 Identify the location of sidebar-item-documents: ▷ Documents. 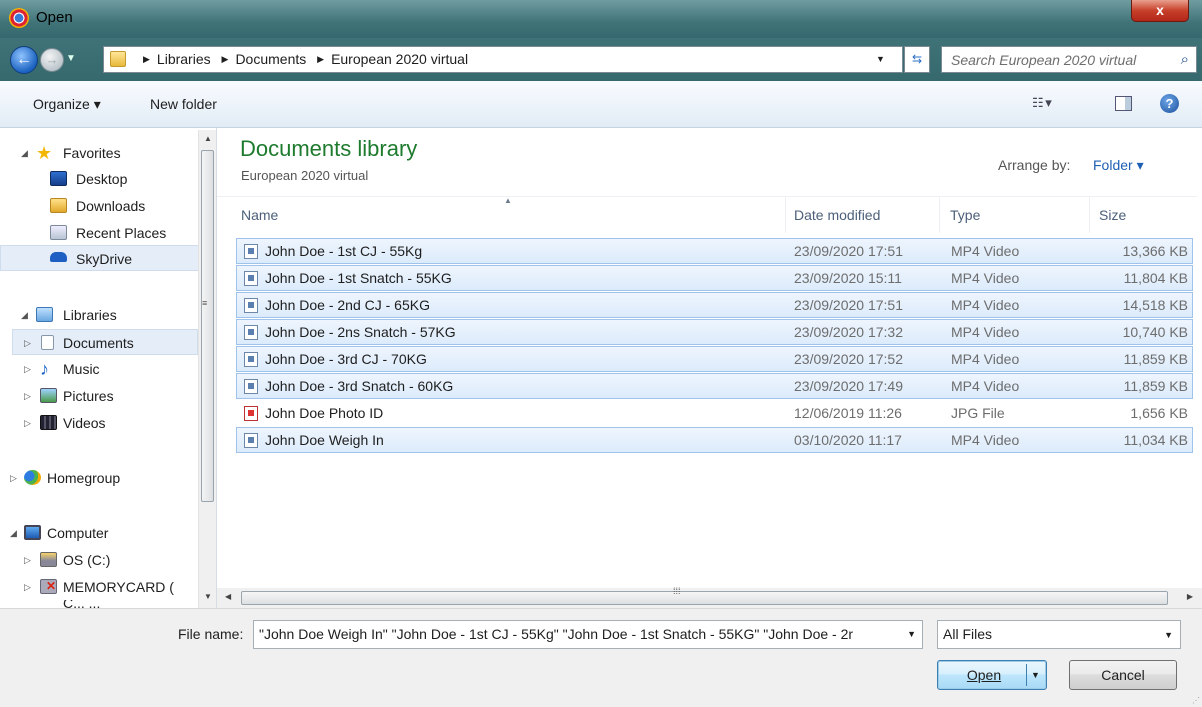
(105, 342).